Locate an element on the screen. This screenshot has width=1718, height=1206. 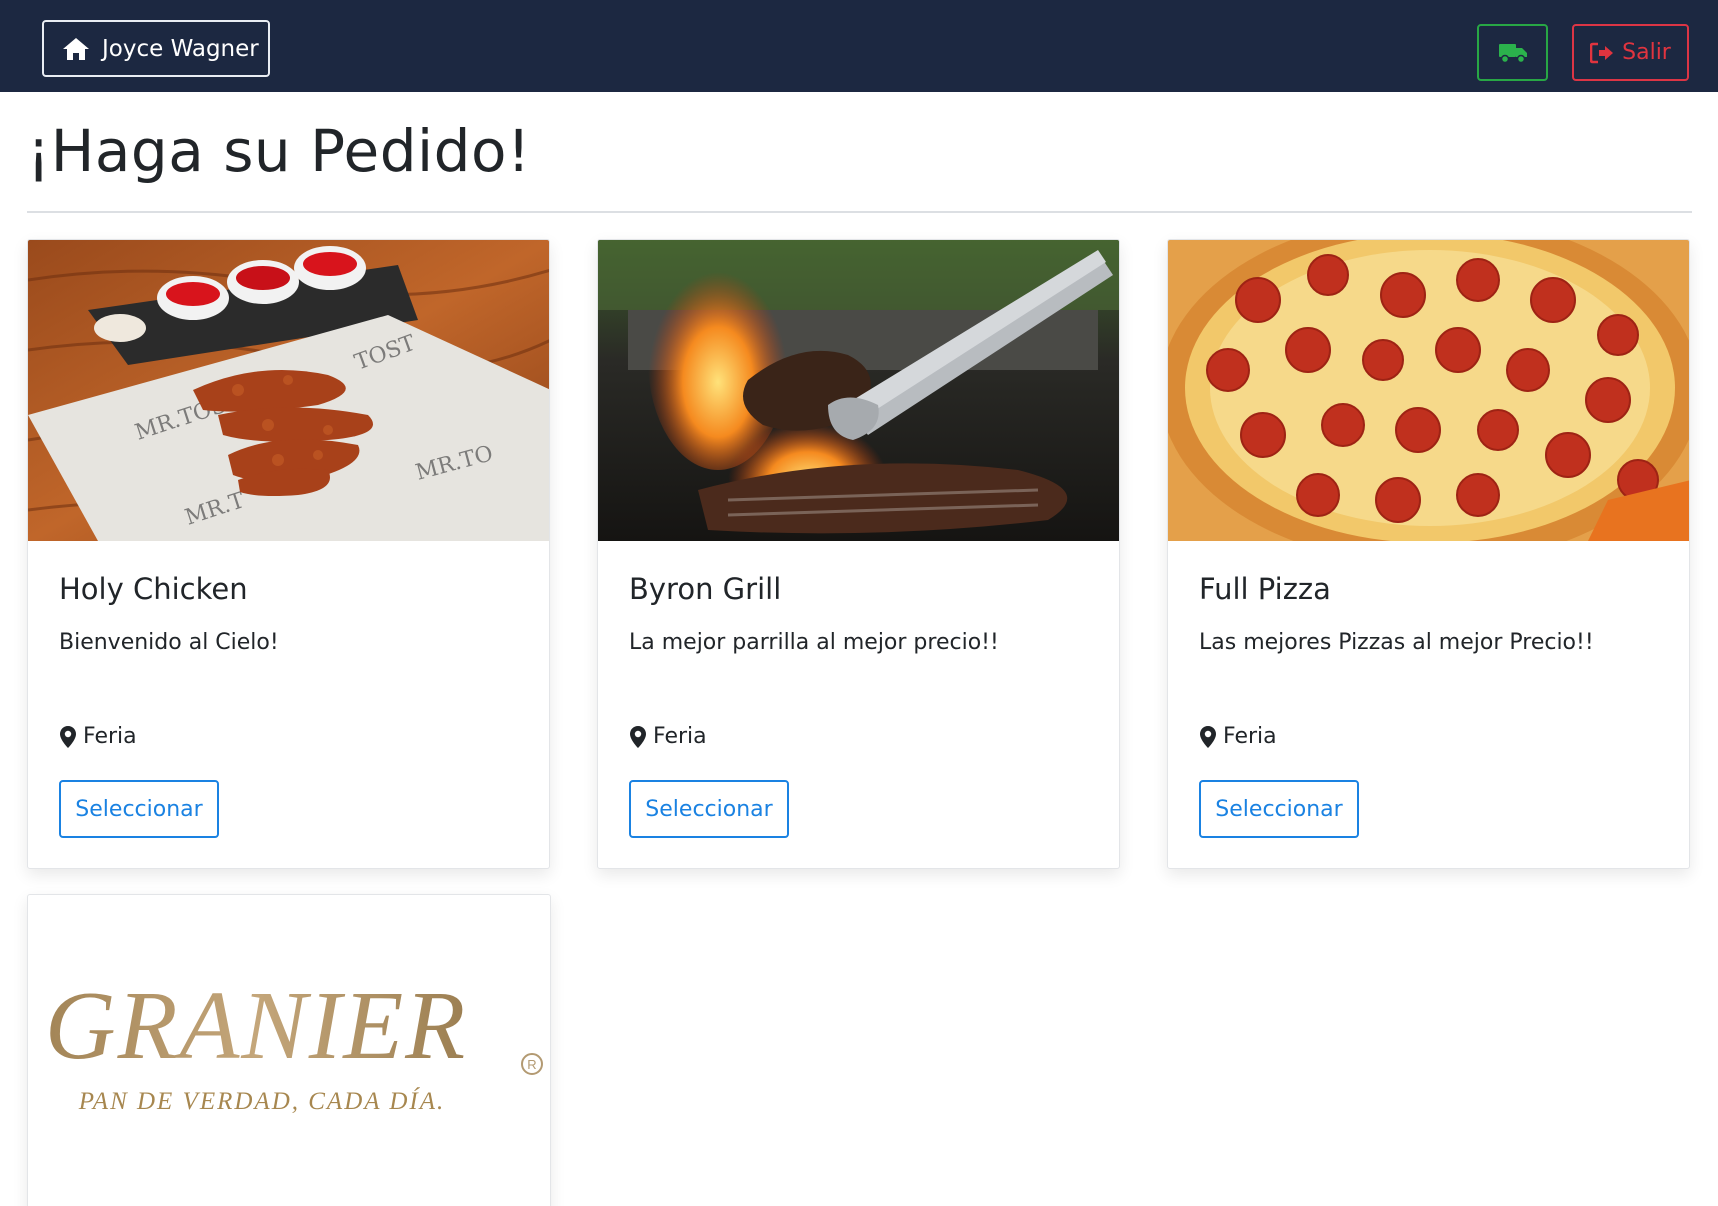
exit-button: Salir is located at coordinates (1630, 52).